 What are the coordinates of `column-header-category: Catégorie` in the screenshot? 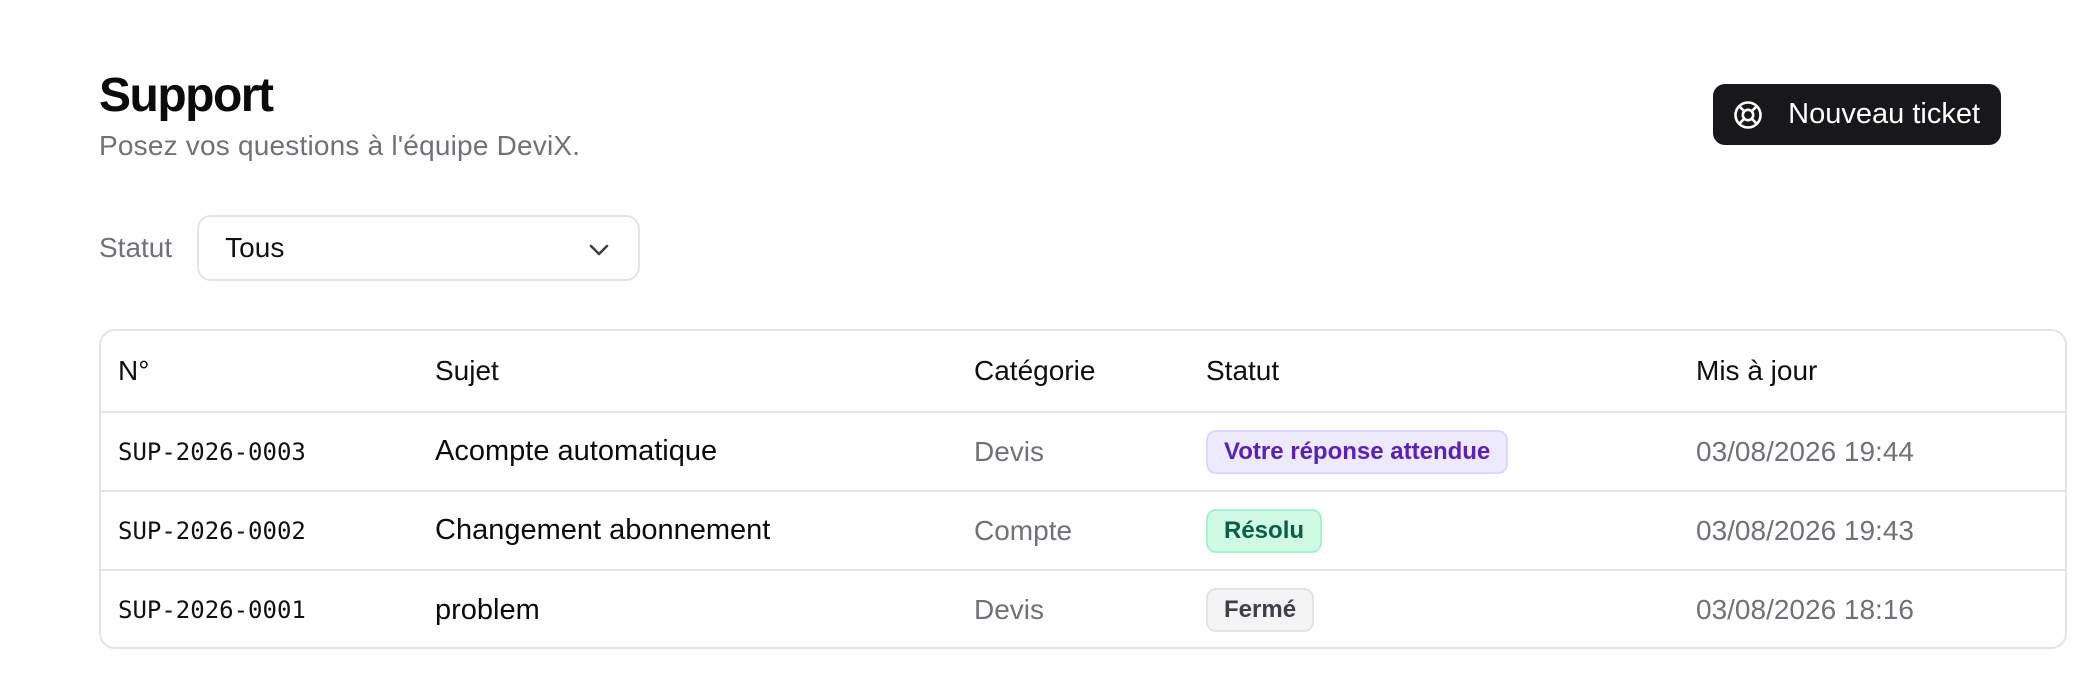 It's located at (1073, 372).